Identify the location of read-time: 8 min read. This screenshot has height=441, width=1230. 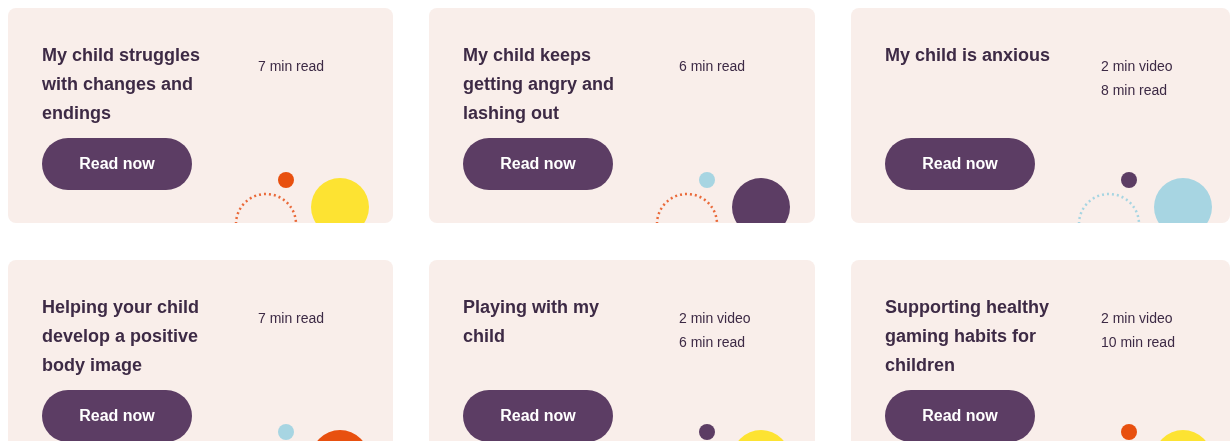
(1134, 90).